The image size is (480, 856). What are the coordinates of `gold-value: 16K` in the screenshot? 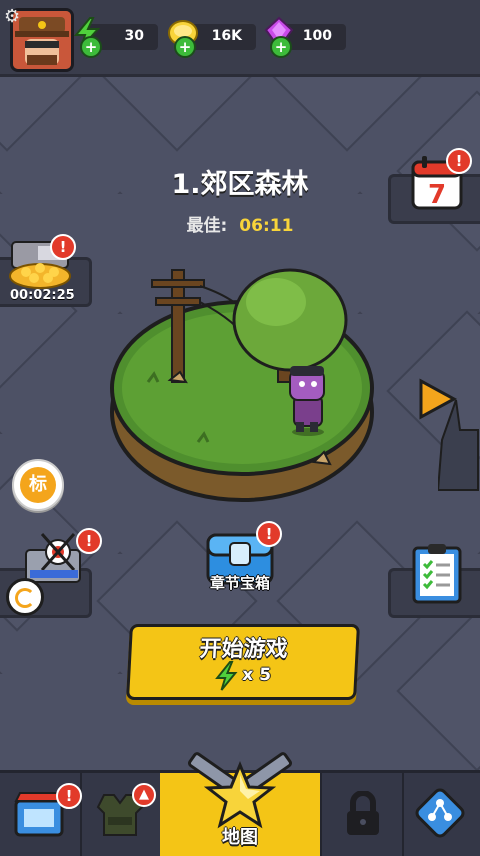 It's located at (226, 36).